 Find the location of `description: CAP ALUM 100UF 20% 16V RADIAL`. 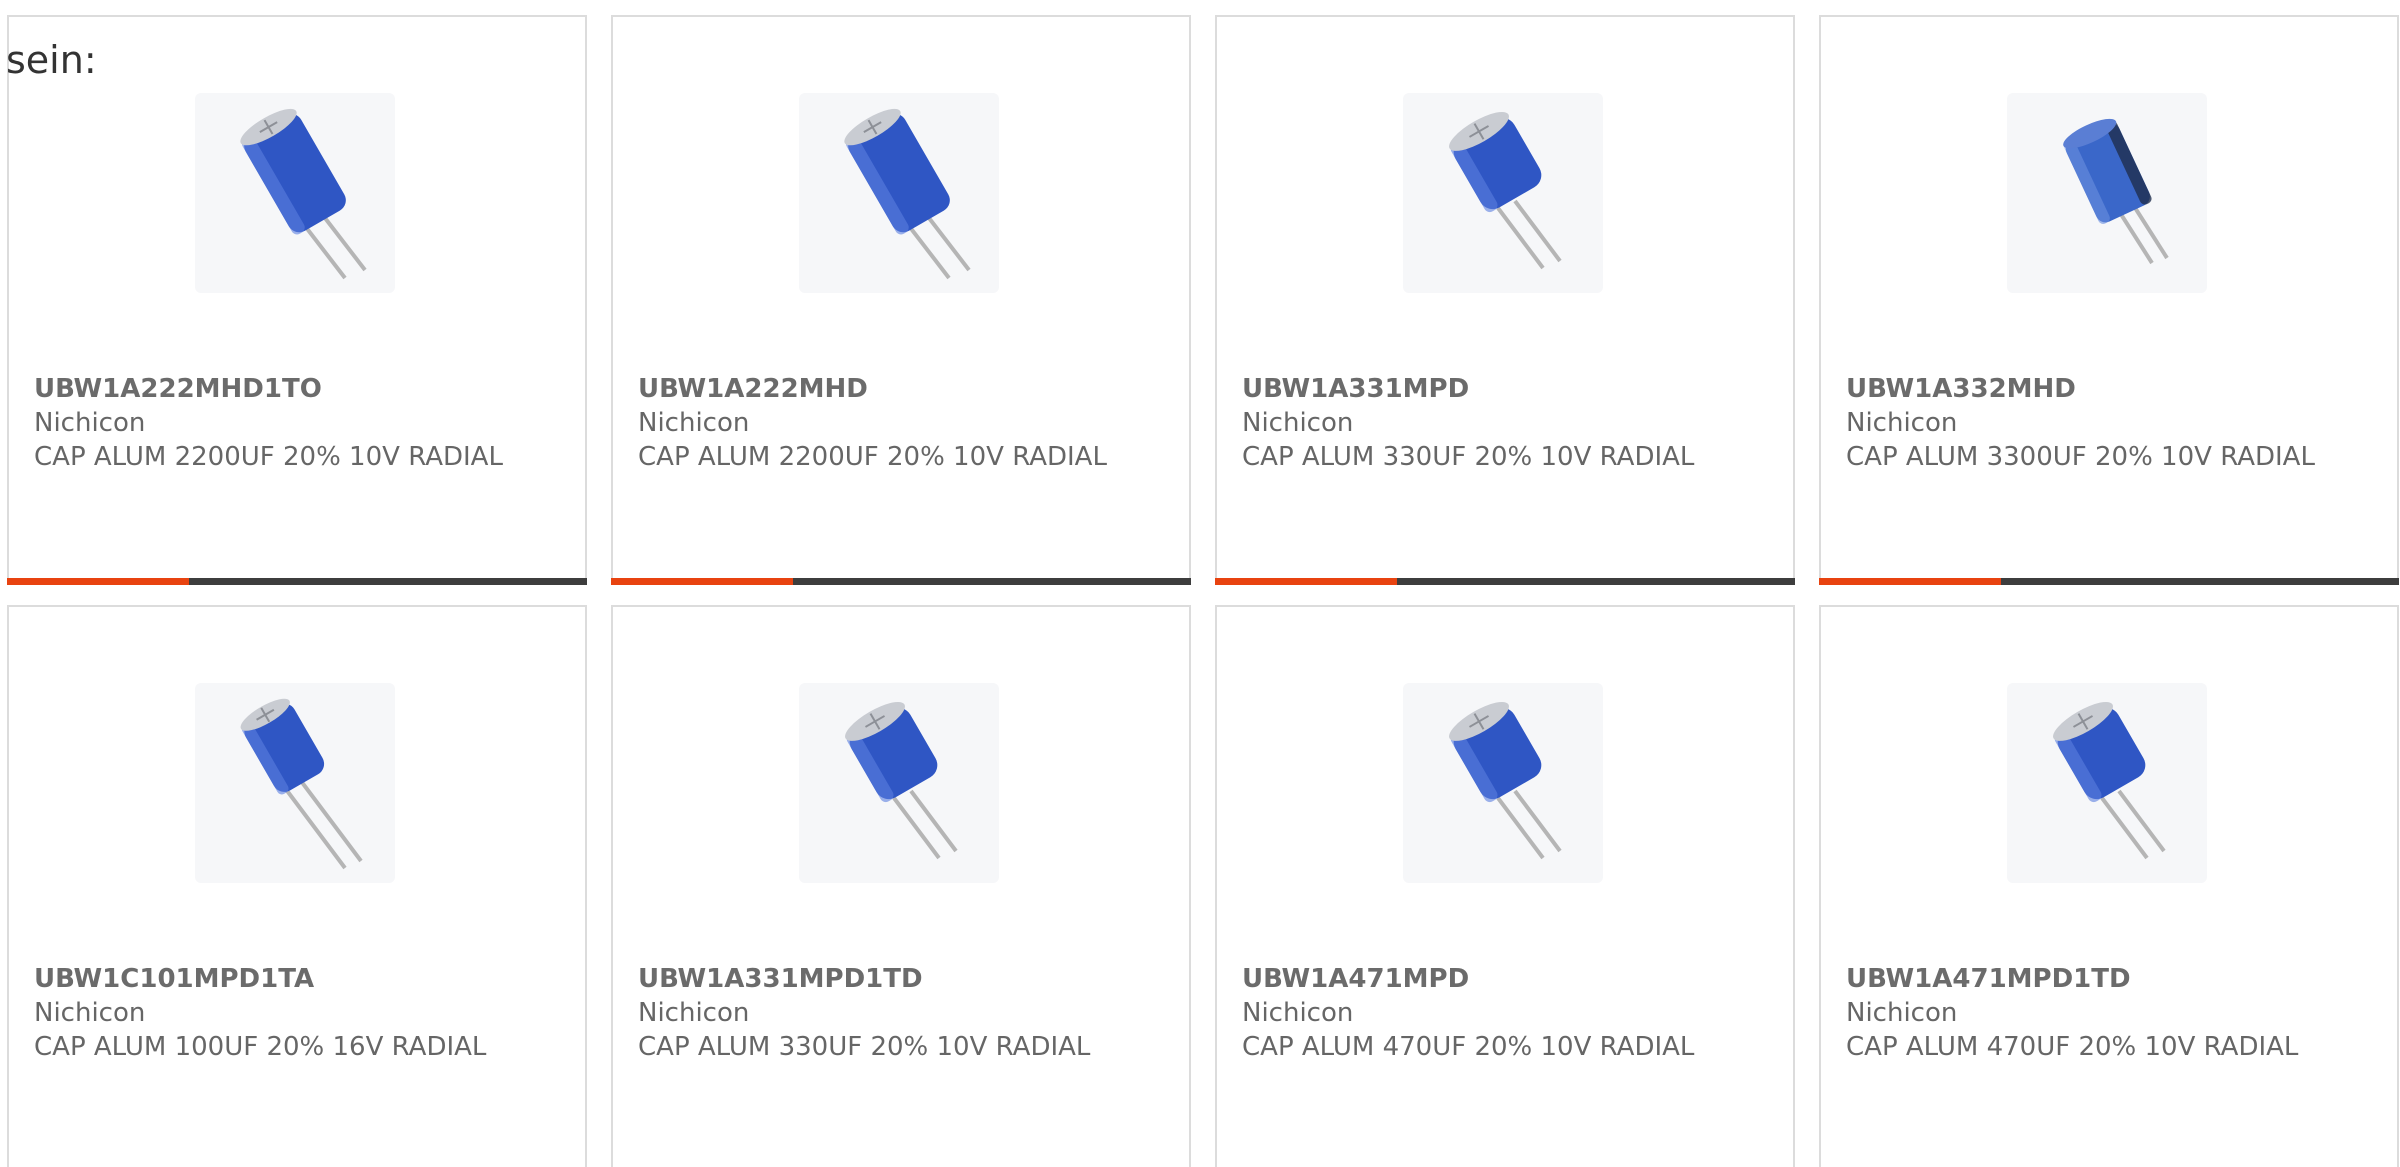

description: CAP ALUM 100UF 20% 16V RADIAL is located at coordinates (260, 1047).